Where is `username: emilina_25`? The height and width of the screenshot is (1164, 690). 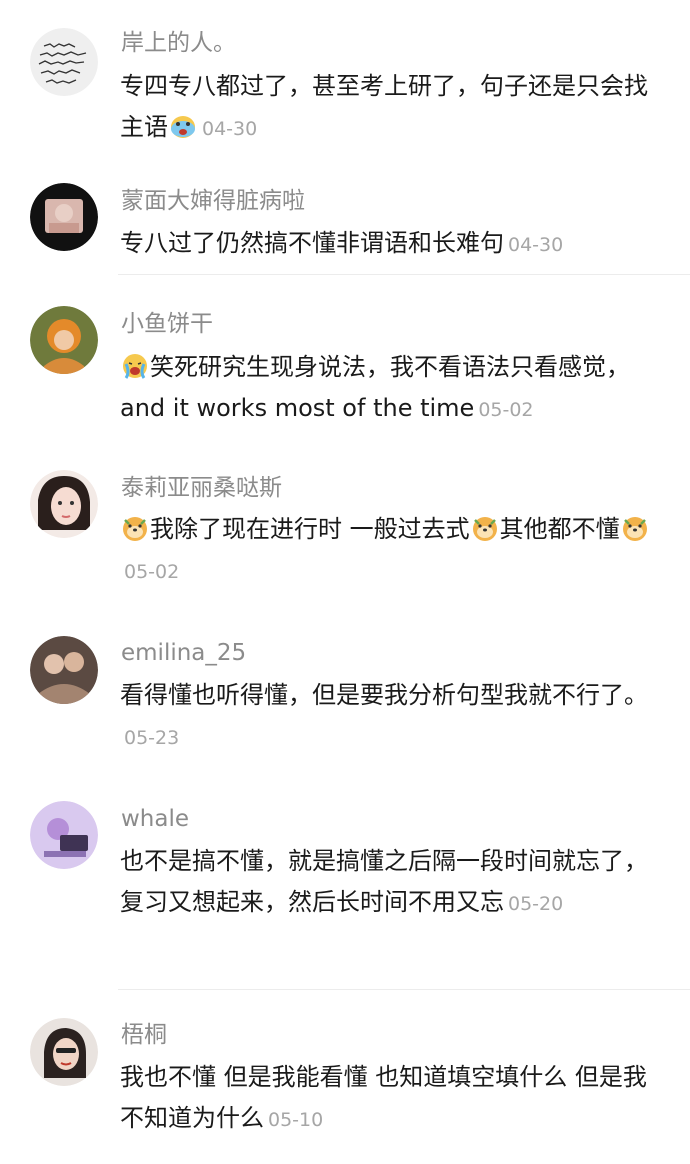
username: emilina_25 is located at coordinates (183, 653).